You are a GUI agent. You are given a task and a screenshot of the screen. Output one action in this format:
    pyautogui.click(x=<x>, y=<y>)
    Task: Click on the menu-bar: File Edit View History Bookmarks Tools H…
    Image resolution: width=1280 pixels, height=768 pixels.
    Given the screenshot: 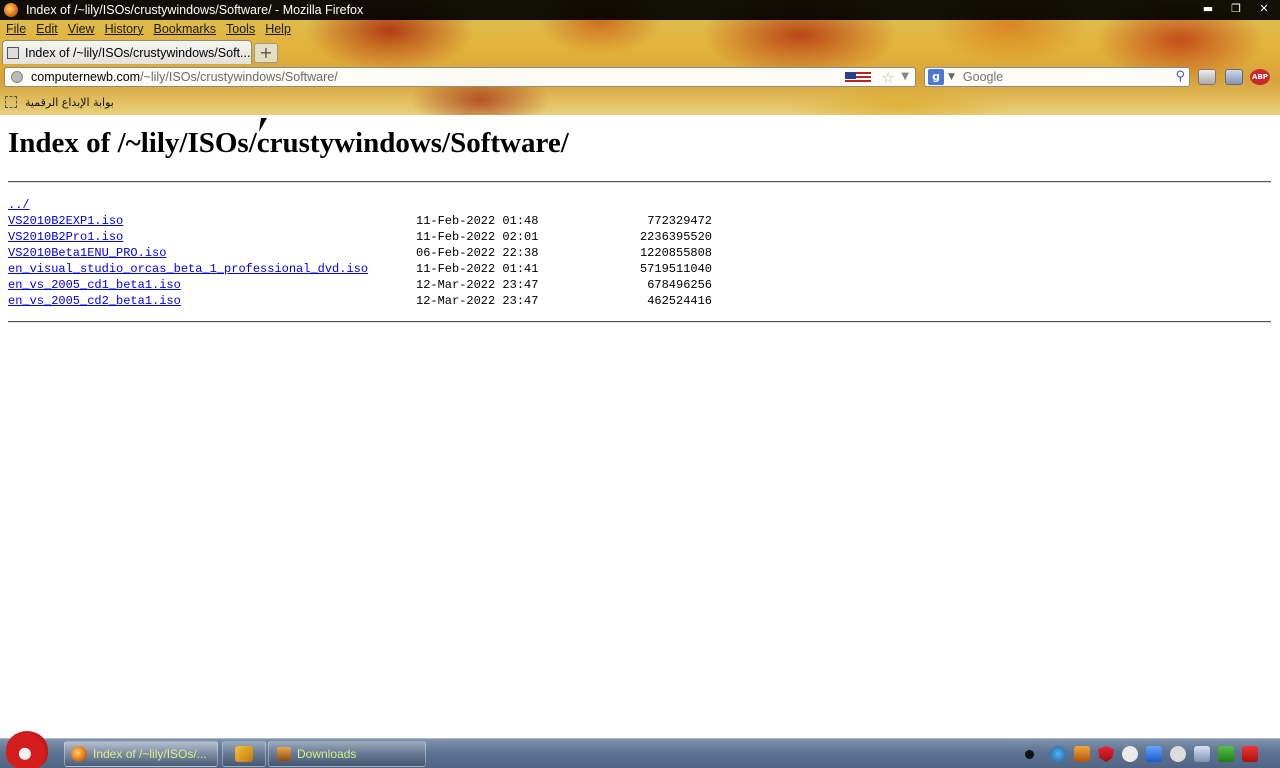 What is the action you would take?
    pyautogui.click(x=147, y=29)
    